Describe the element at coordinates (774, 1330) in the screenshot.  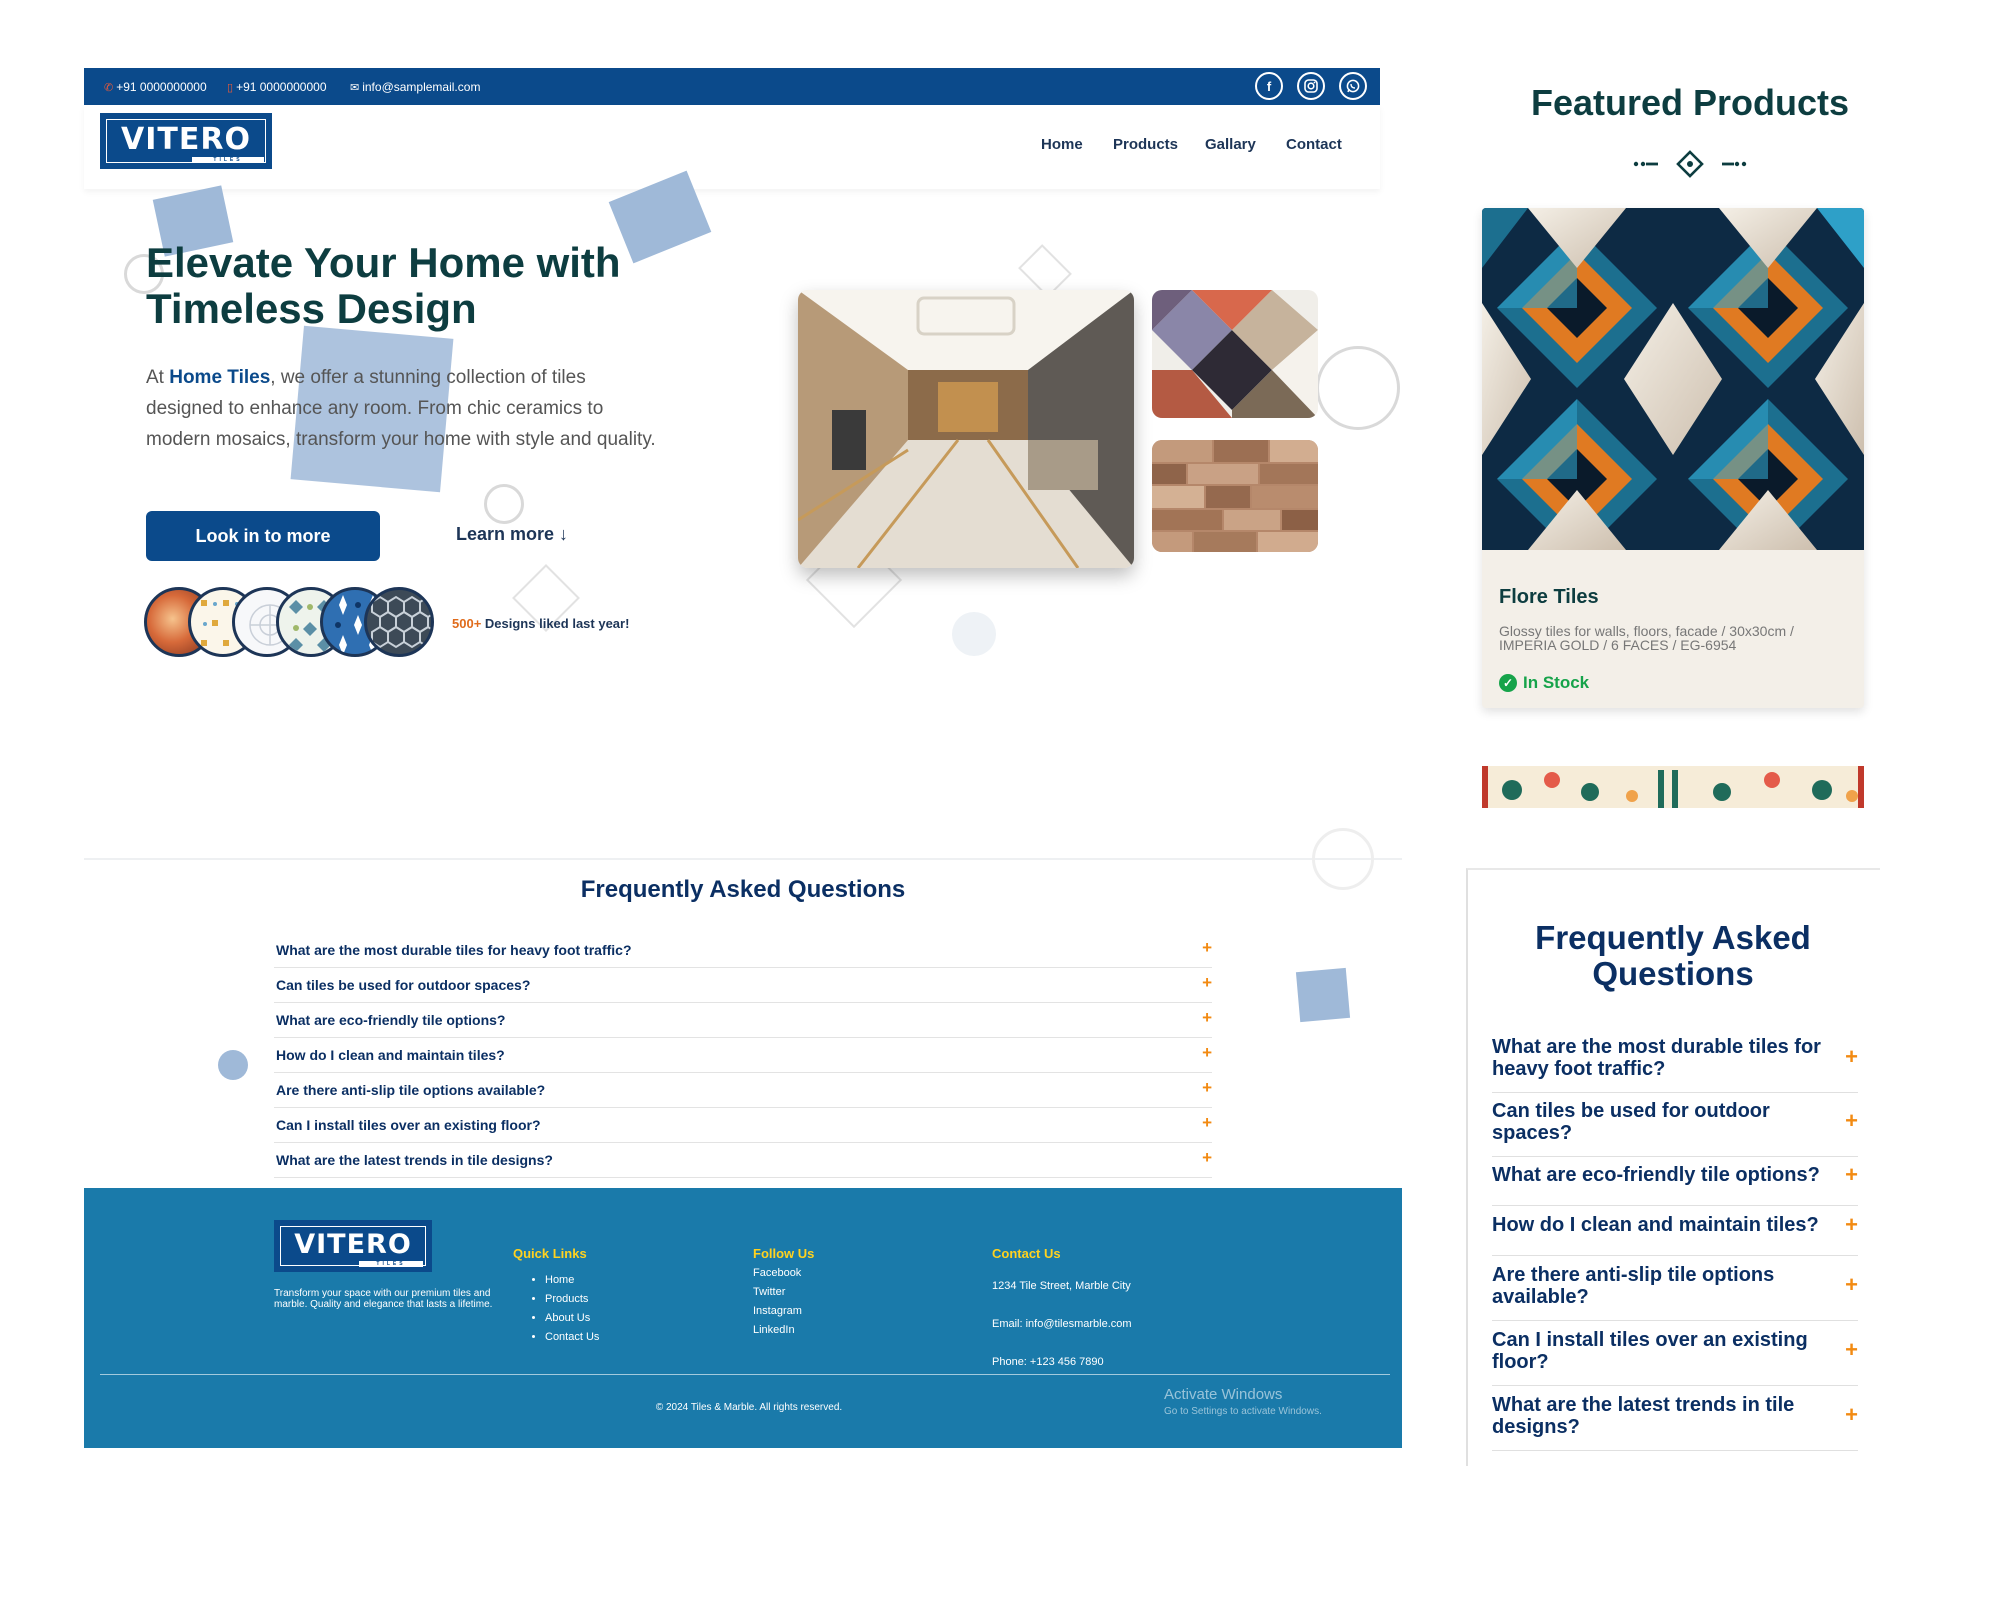
I see `follow-linkedin: LinkedIn` at that location.